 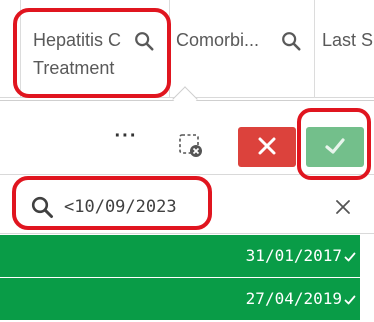 I want to click on list-item-value: 27/04/2019, so click(x=293, y=298).